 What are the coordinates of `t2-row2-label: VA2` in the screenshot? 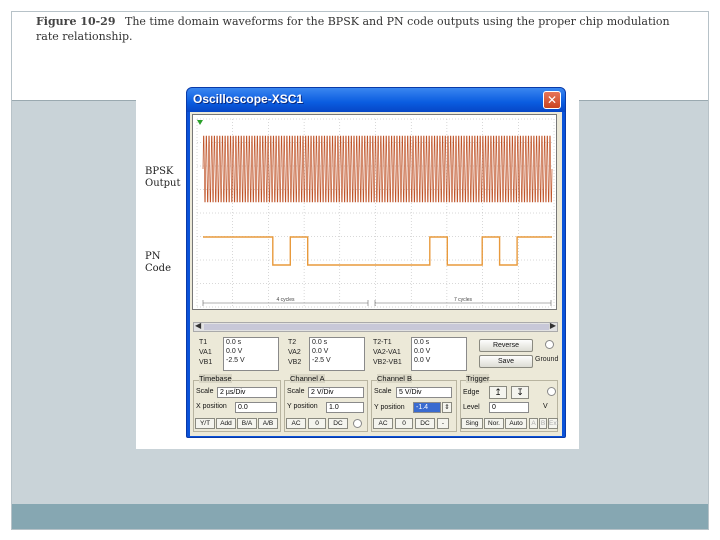 It's located at (294, 352).